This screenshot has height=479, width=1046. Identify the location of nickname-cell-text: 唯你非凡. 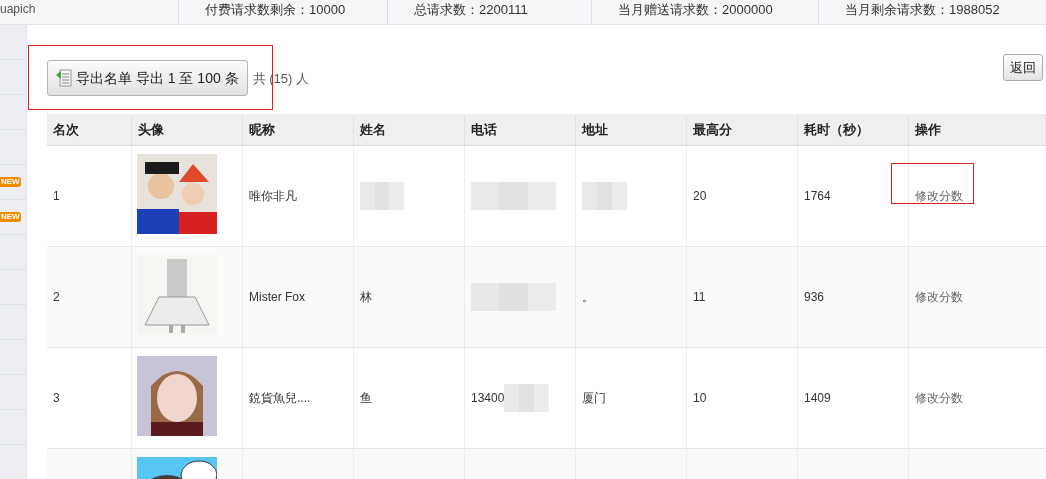
(273, 196).